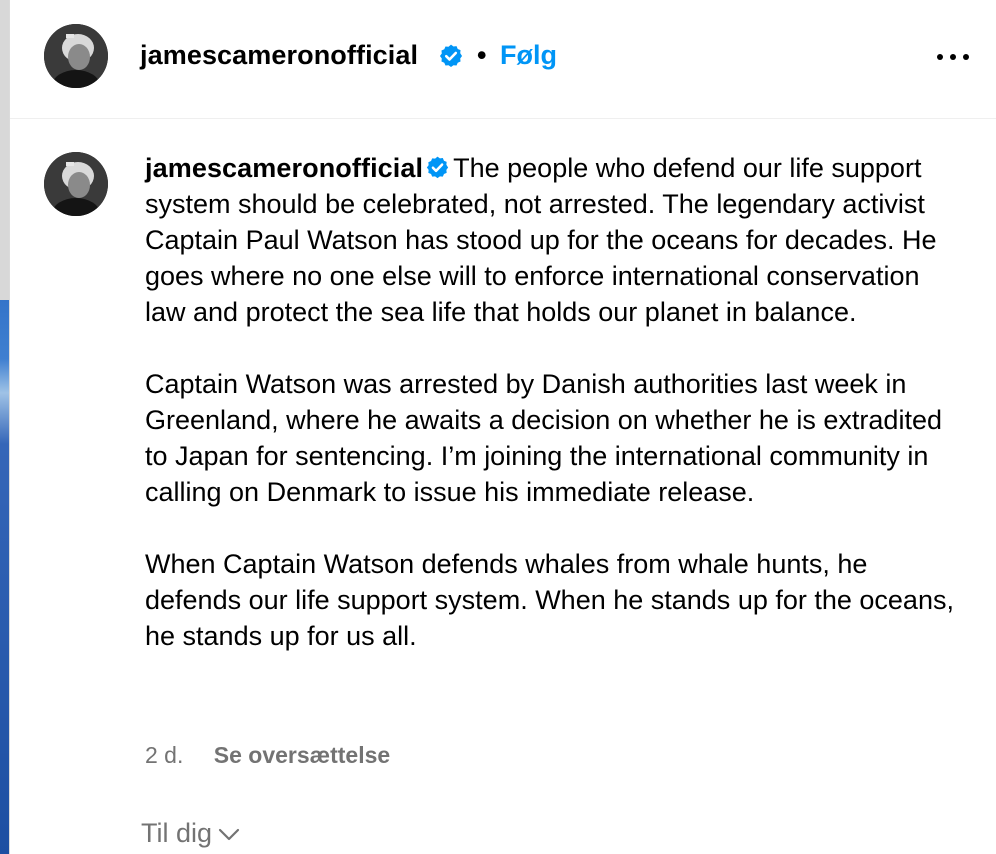 The image size is (996, 854). I want to click on avatar, so click(76, 56).